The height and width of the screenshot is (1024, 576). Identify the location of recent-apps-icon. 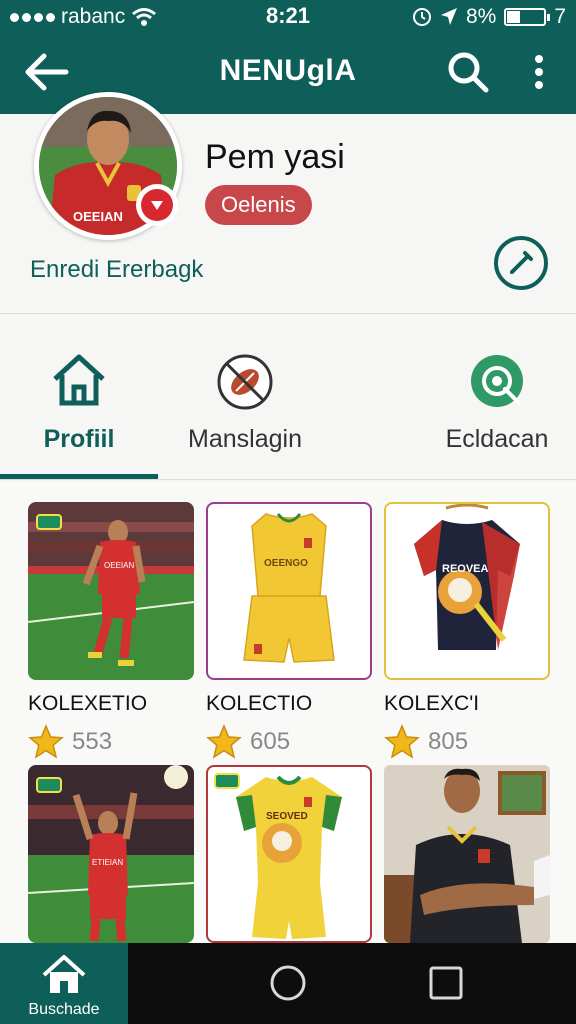
(446, 983).